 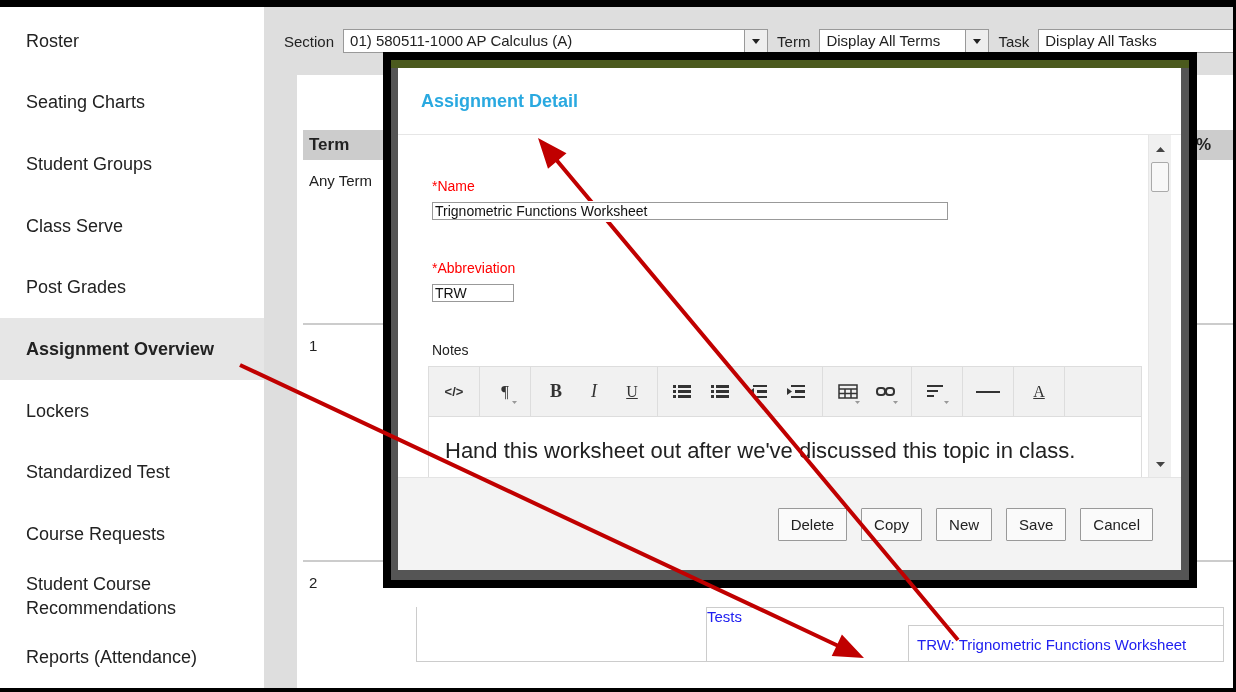 What do you see at coordinates (132, 225) in the screenshot?
I see `sidebar-item: Class Serve` at bounding box center [132, 225].